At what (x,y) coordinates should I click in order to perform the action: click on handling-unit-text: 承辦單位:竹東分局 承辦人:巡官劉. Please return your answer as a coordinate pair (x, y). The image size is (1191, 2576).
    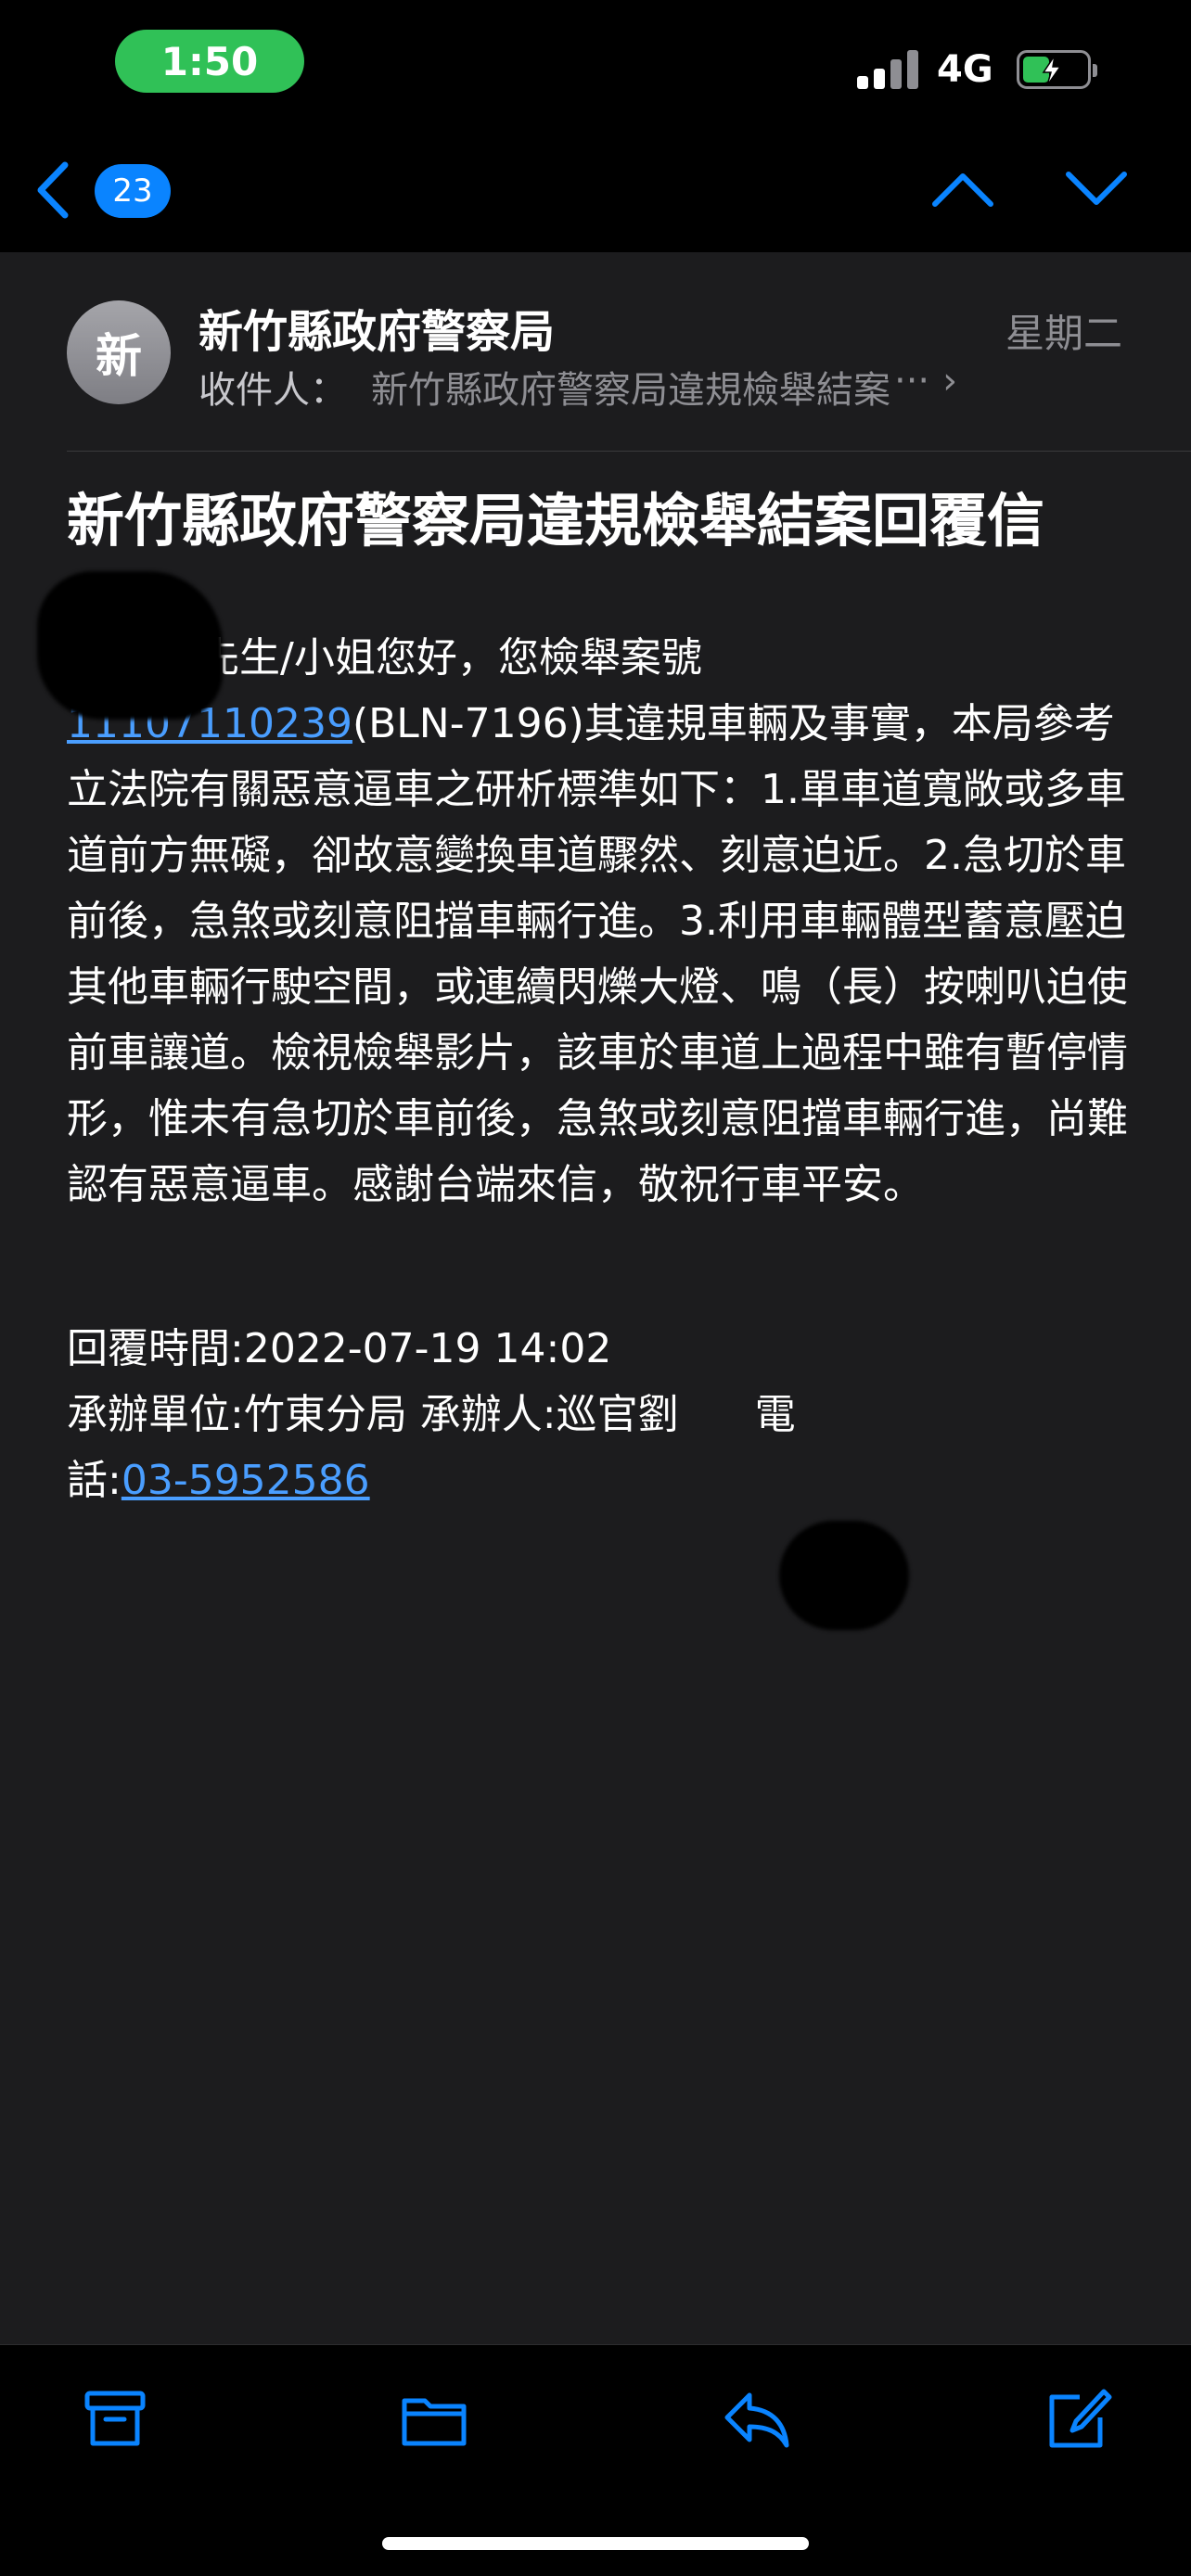
    Looking at the image, I should click on (373, 1414).